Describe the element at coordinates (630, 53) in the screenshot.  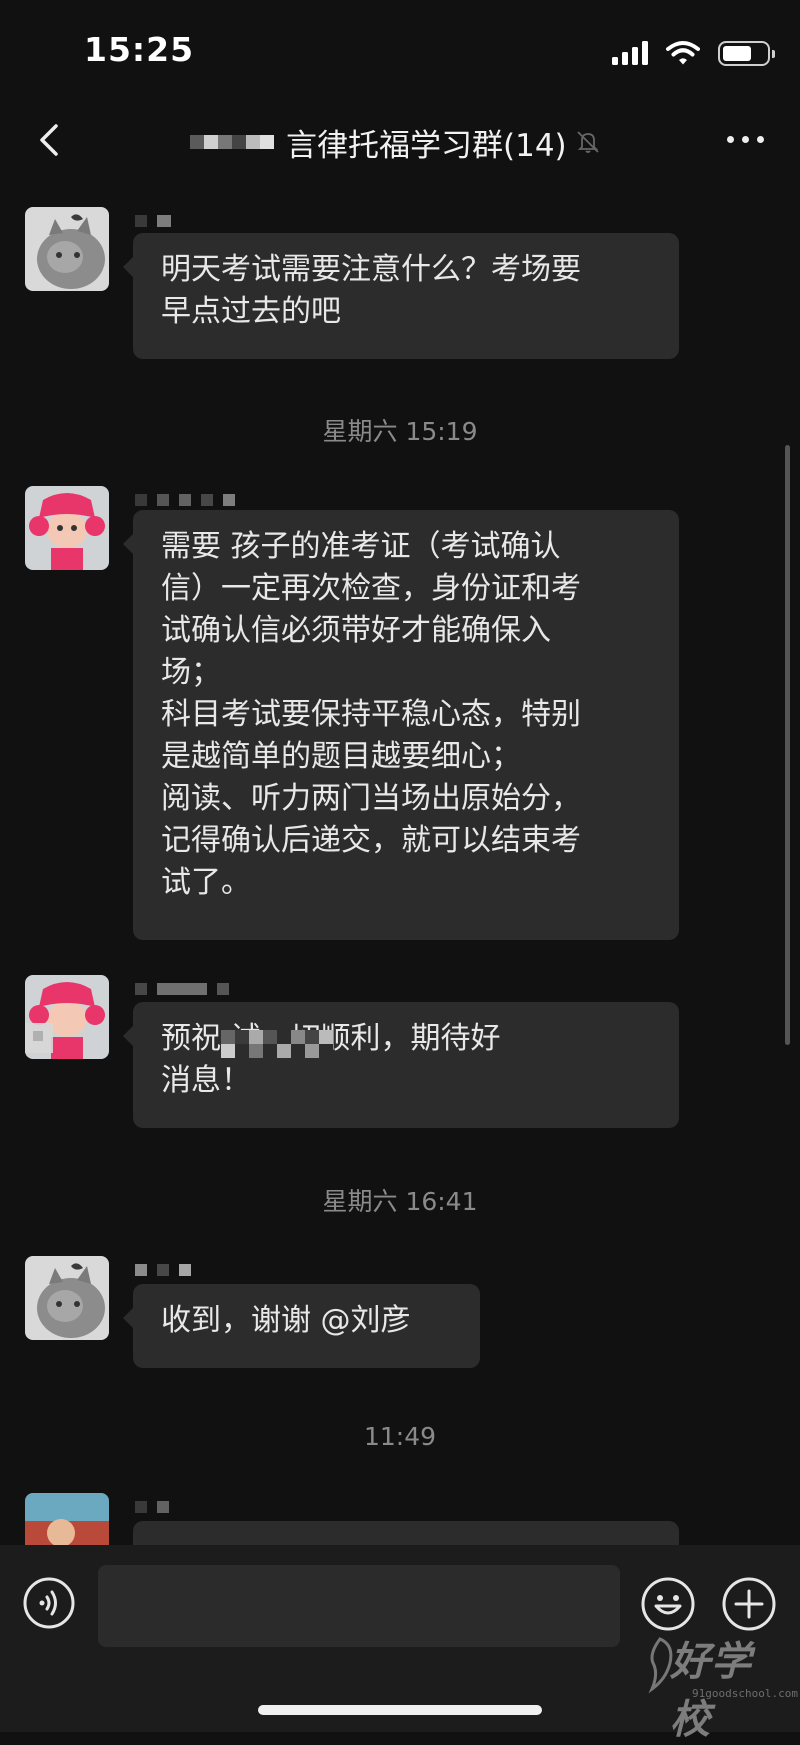
I see `cellular-signal-icon` at that location.